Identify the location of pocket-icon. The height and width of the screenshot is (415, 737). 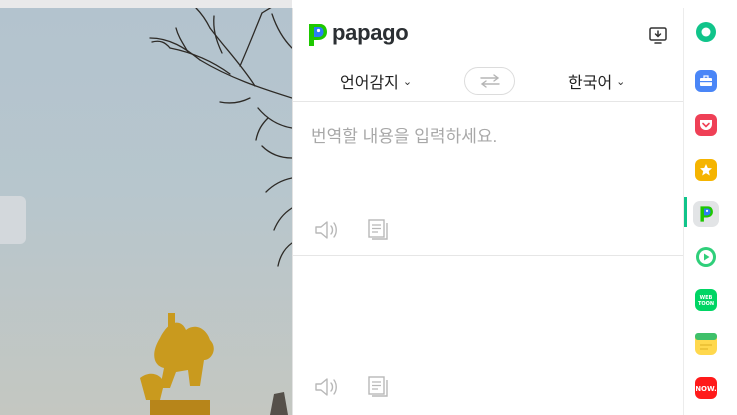
(706, 125).